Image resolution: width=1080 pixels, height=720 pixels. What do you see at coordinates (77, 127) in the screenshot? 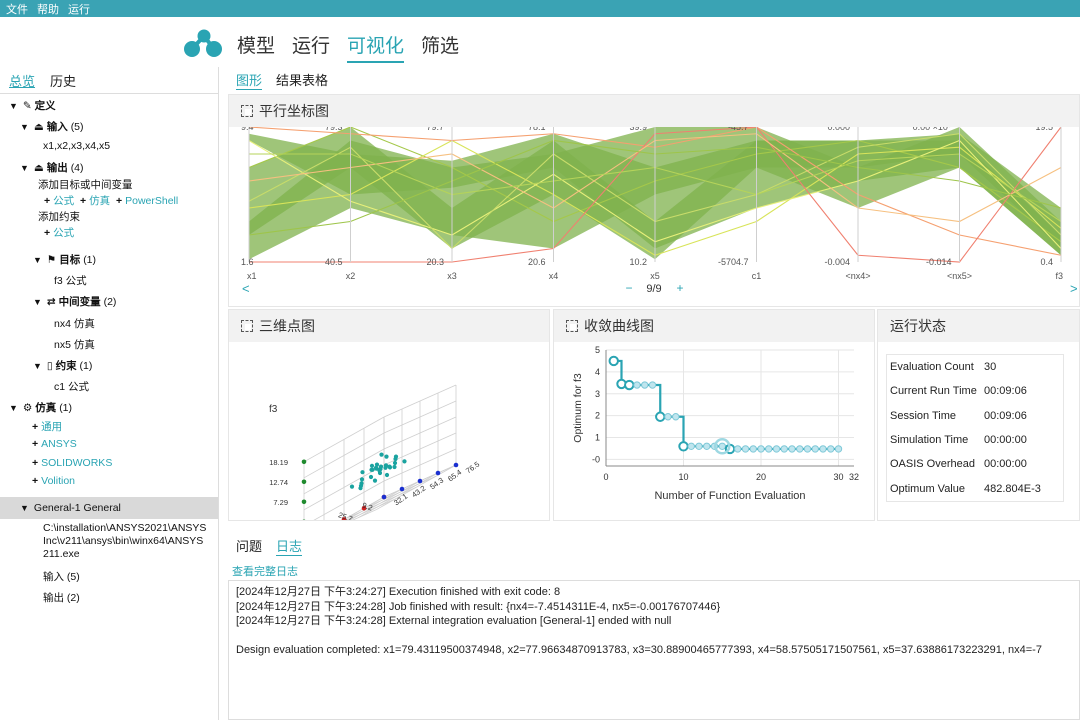
I see `inputs-count: (5)` at bounding box center [77, 127].